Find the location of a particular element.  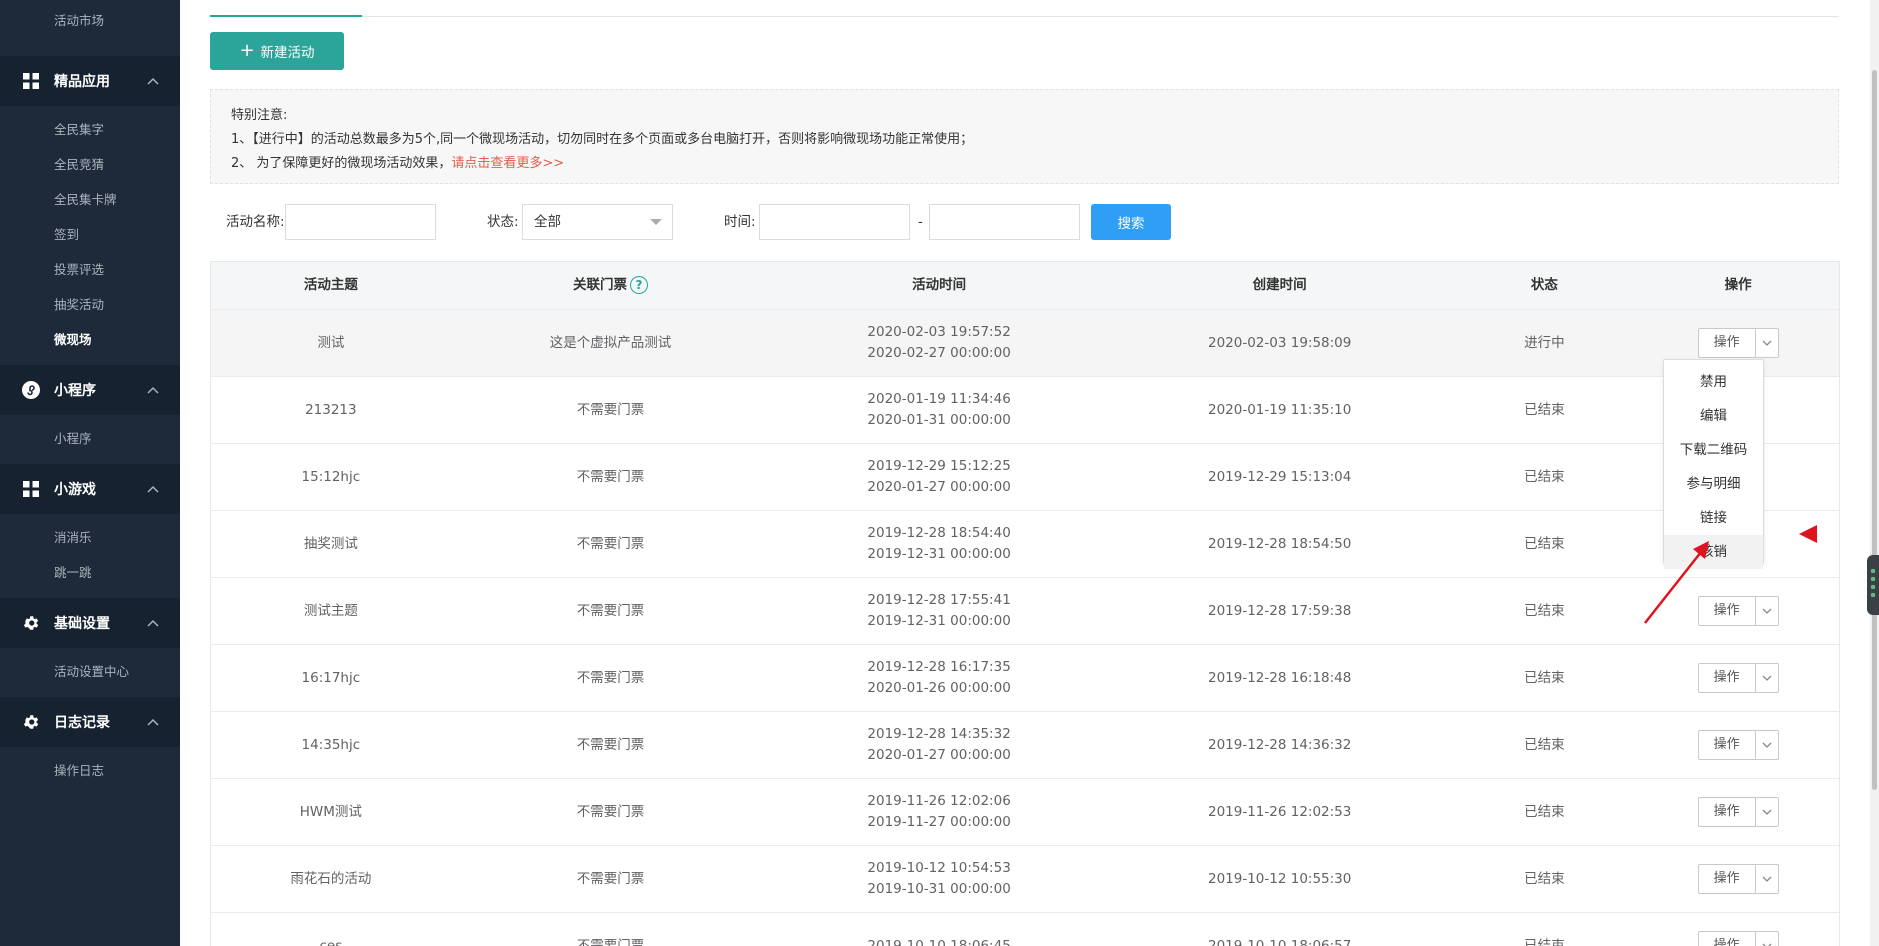

sidebar-item: 全民集卡牌 is located at coordinates (90, 199).